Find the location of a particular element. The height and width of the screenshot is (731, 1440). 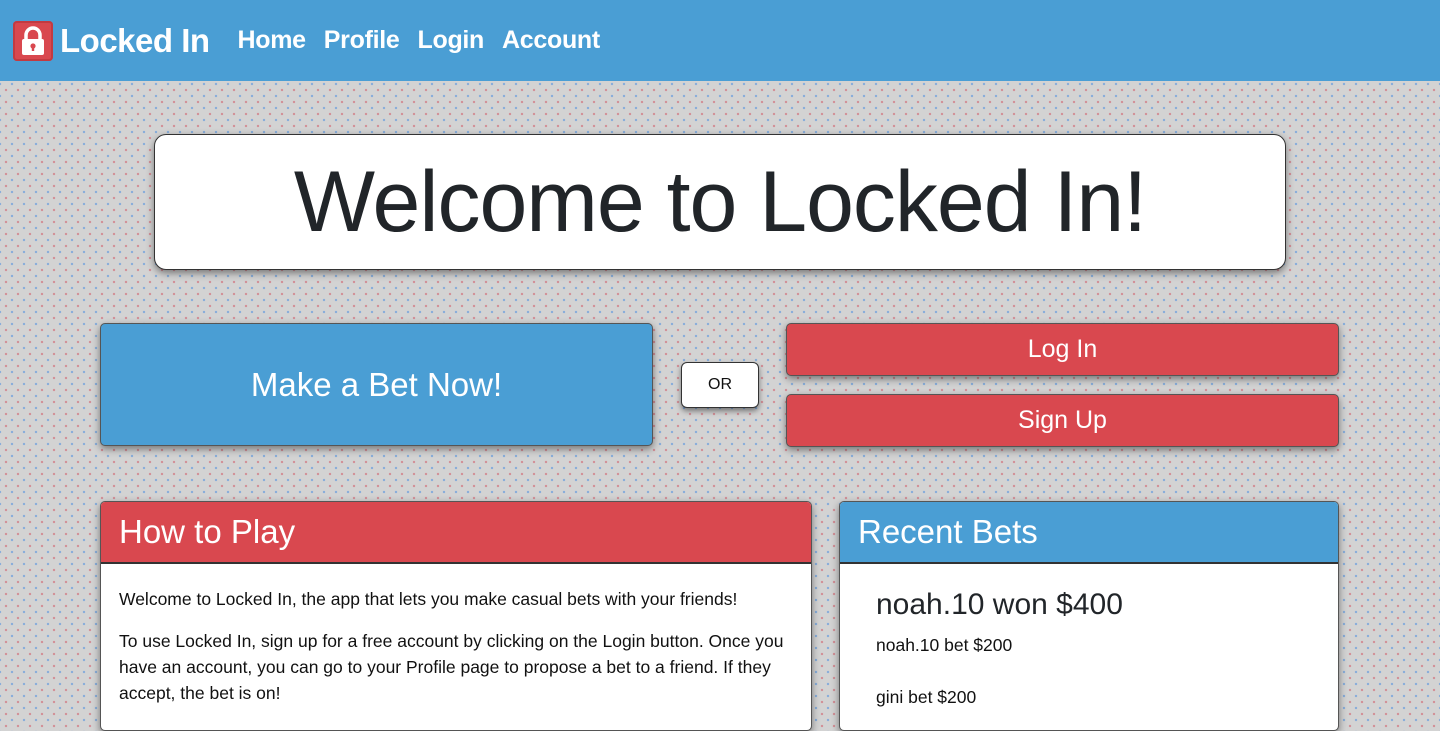

brand-name: Locked In is located at coordinates (135, 40).